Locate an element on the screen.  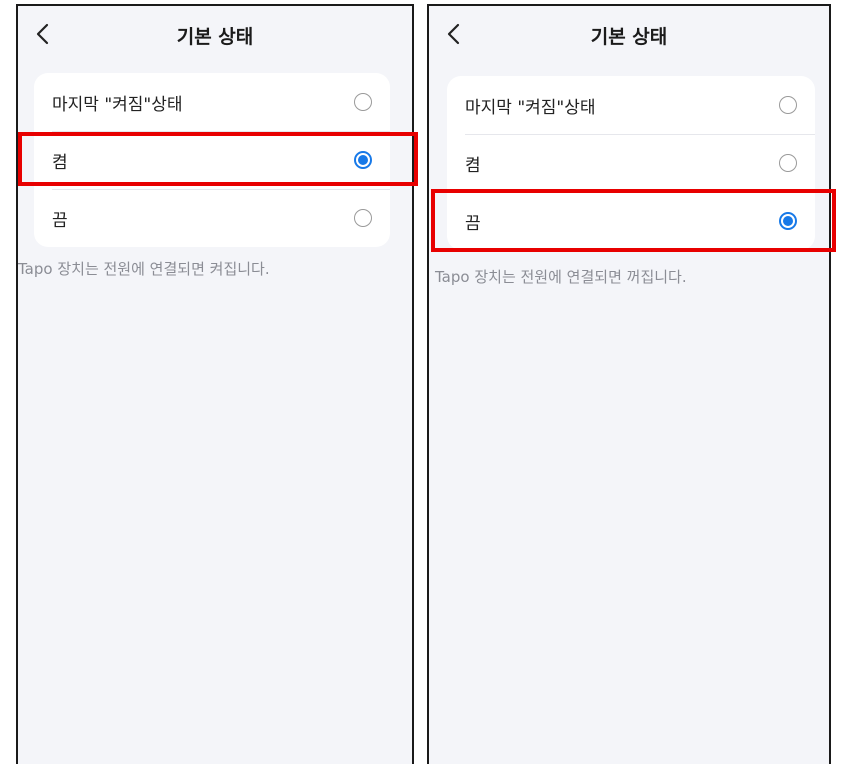
description-text: Tapo 장치는 전원에 연결되면 켜집니다. is located at coordinates (144, 269).